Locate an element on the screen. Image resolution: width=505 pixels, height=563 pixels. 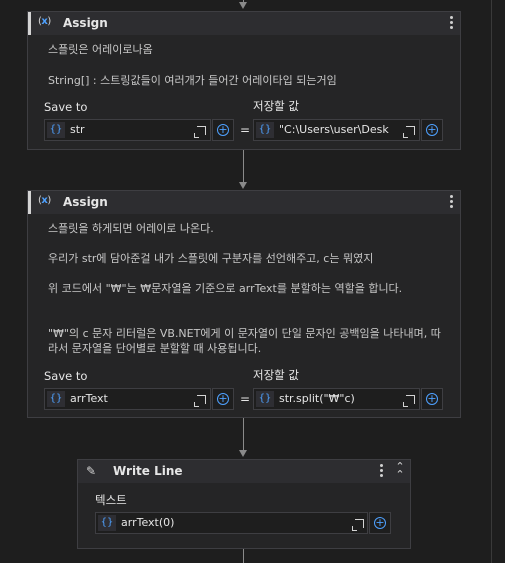
save-to-field: {} arrText is located at coordinates (127, 399).